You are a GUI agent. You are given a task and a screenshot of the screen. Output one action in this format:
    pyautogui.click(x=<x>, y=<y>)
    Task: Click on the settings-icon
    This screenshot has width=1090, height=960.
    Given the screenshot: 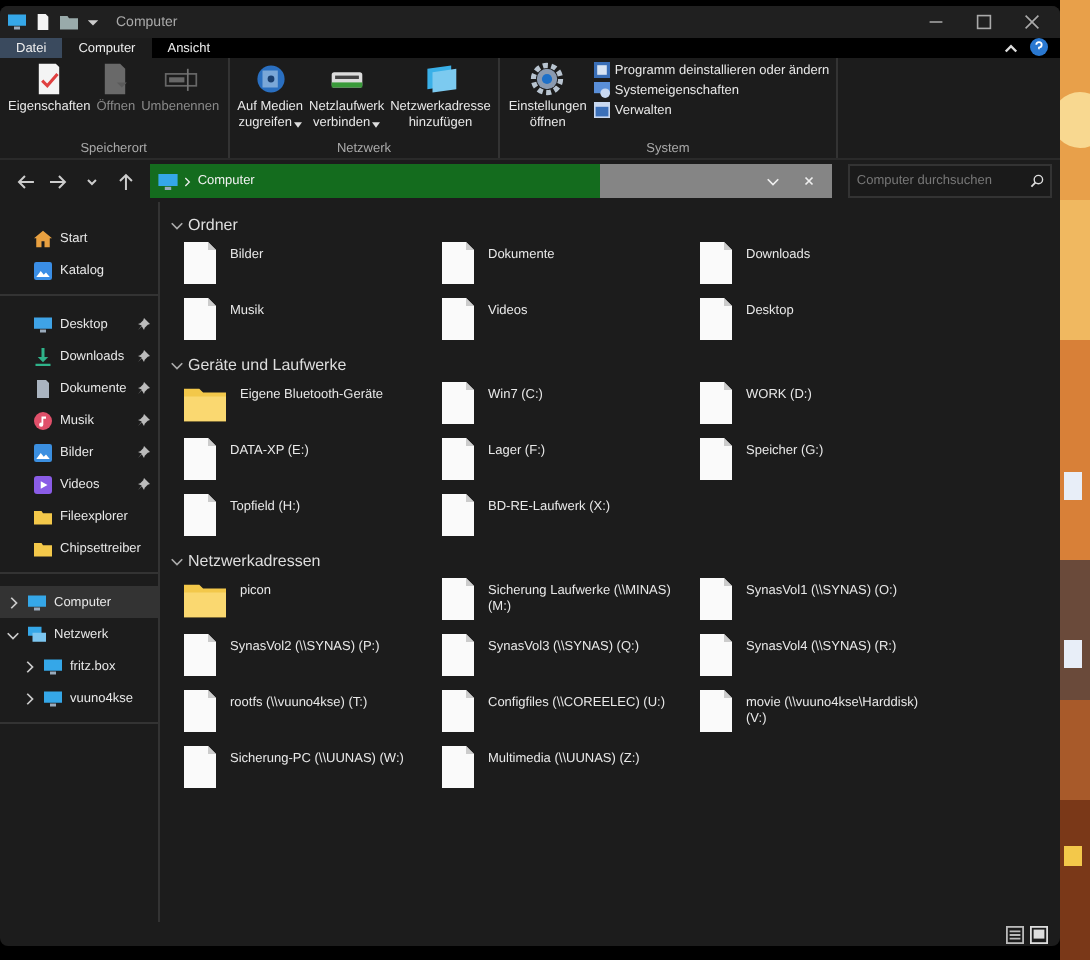 What is the action you would take?
    pyautogui.click(x=547, y=79)
    